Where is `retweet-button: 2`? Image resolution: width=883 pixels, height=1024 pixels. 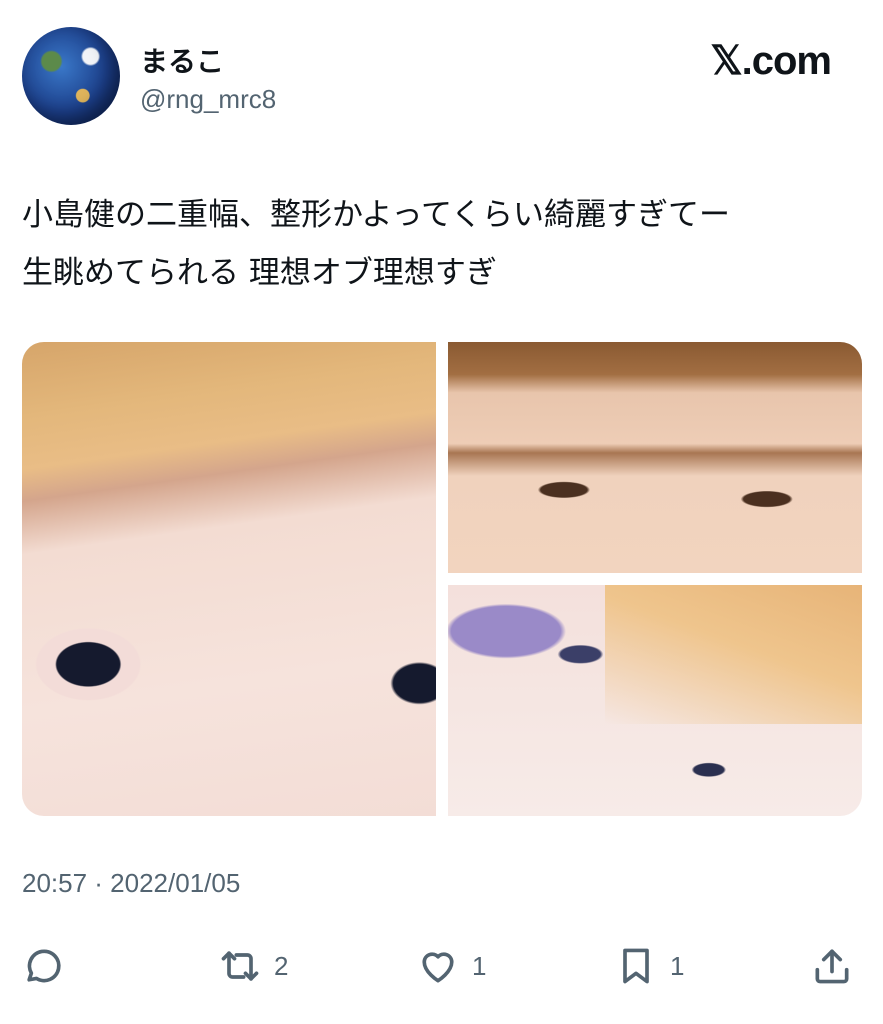
retweet-button: 2 is located at coordinates (253, 966).